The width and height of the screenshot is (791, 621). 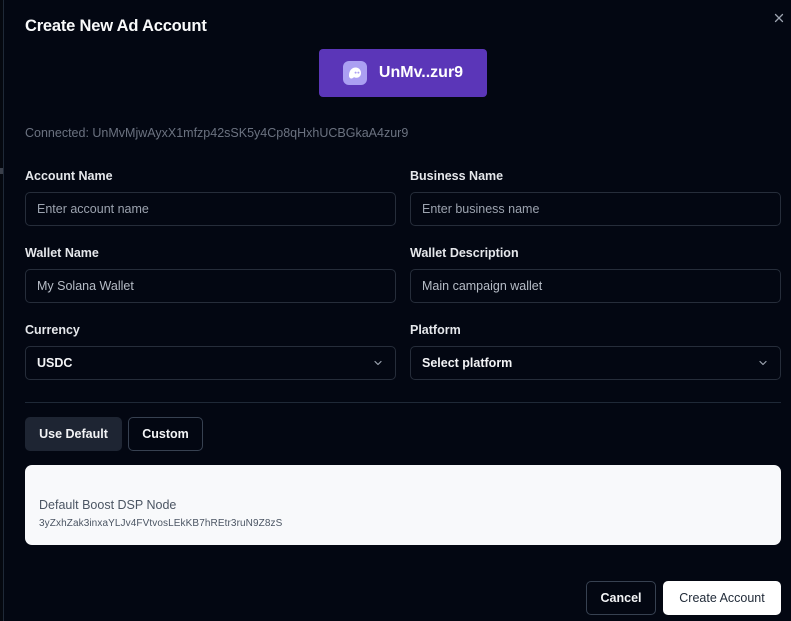 I want to click on wallet-button: UnMv..zur9, so click(x=403, y=73).